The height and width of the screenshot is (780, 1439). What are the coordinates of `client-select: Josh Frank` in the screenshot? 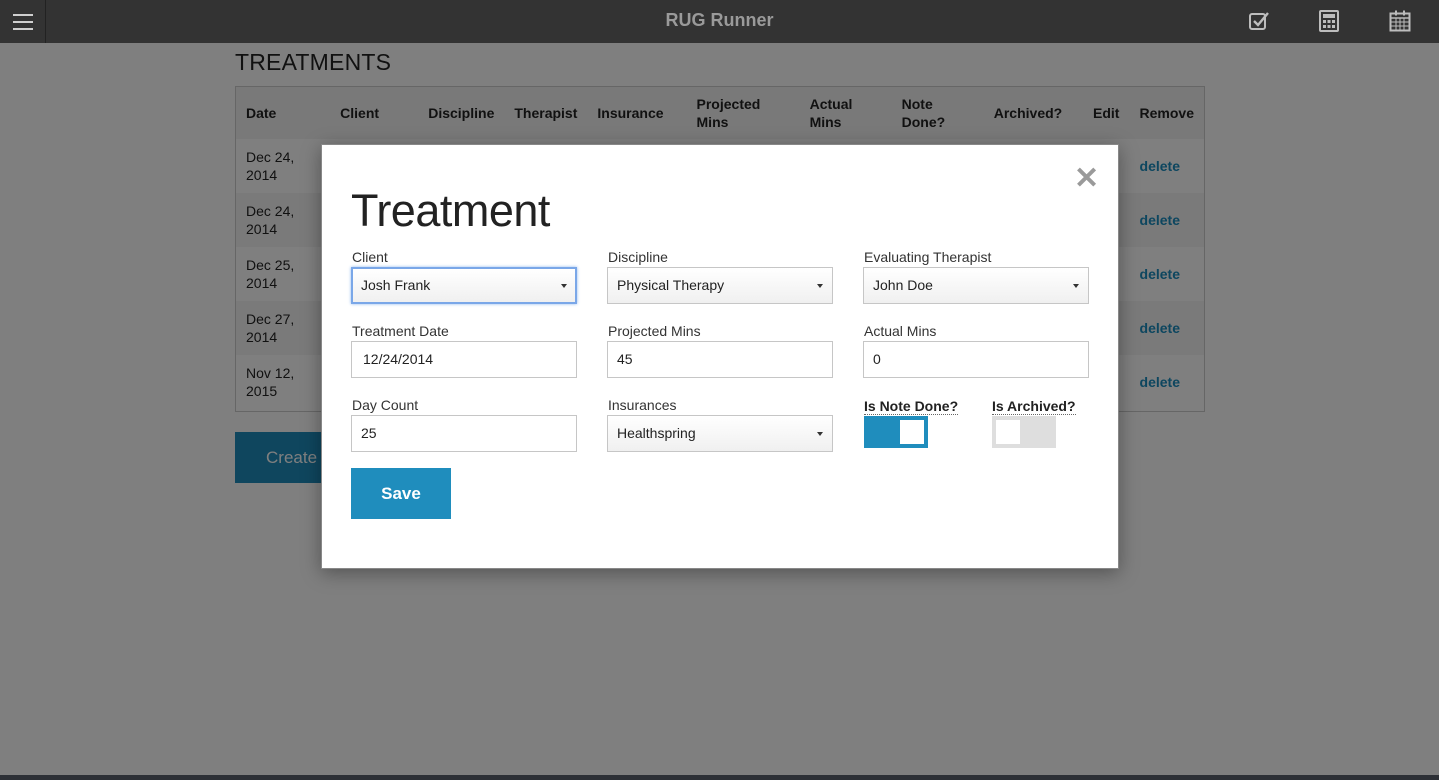 It's located at (464, 285).